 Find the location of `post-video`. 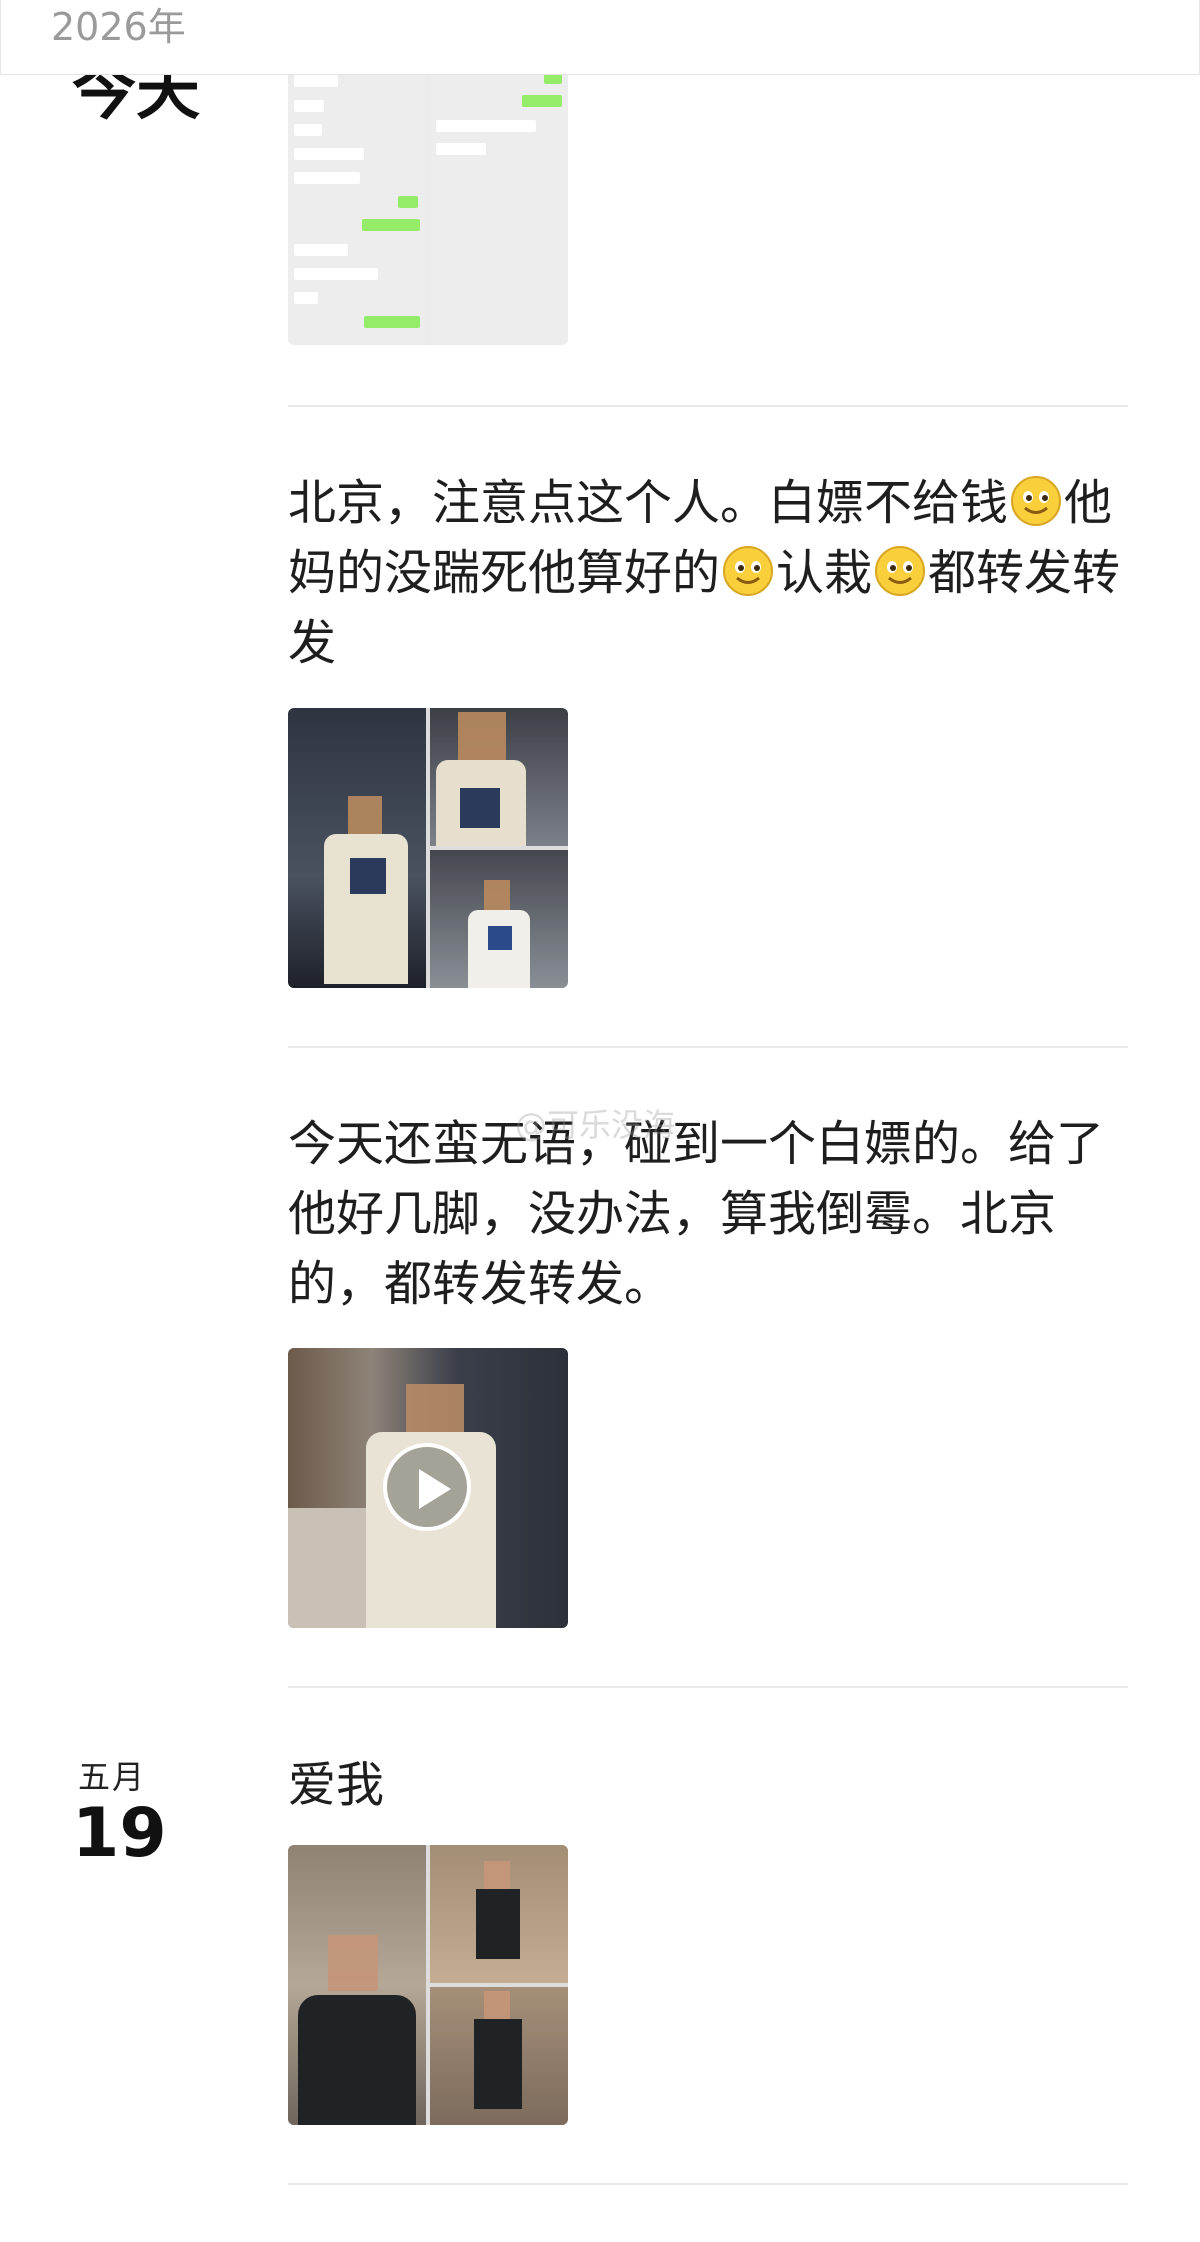

post-video is located at coordinates (428, 1488).